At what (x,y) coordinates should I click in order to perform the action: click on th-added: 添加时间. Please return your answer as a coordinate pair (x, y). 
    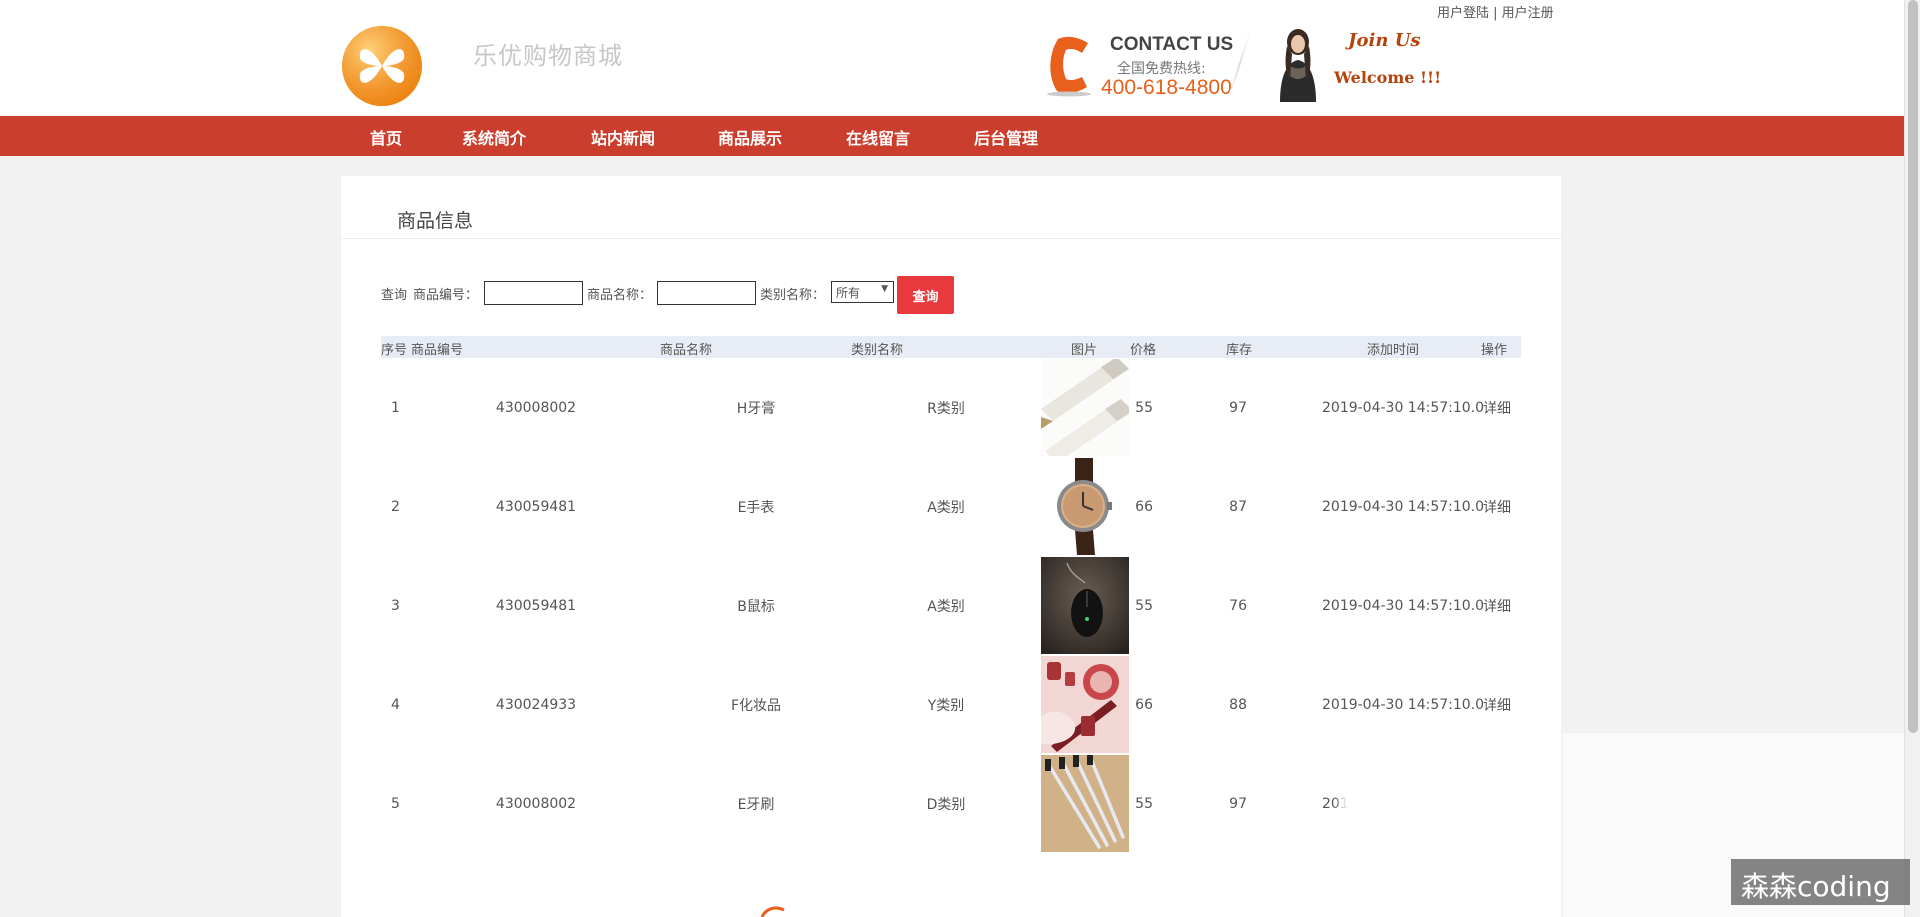
    Looking at the image, I should click on (1393, 350).